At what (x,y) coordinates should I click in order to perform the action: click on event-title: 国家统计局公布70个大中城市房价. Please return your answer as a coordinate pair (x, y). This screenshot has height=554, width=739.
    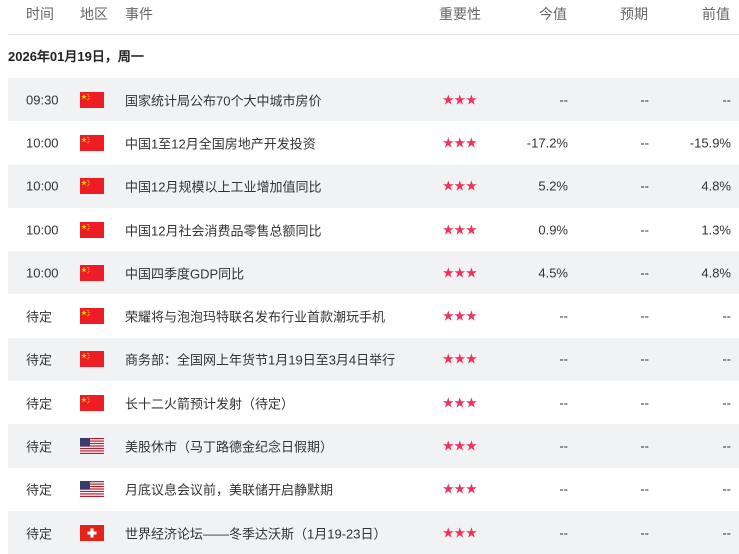
    Looking at the image, I should click on (223, 99).